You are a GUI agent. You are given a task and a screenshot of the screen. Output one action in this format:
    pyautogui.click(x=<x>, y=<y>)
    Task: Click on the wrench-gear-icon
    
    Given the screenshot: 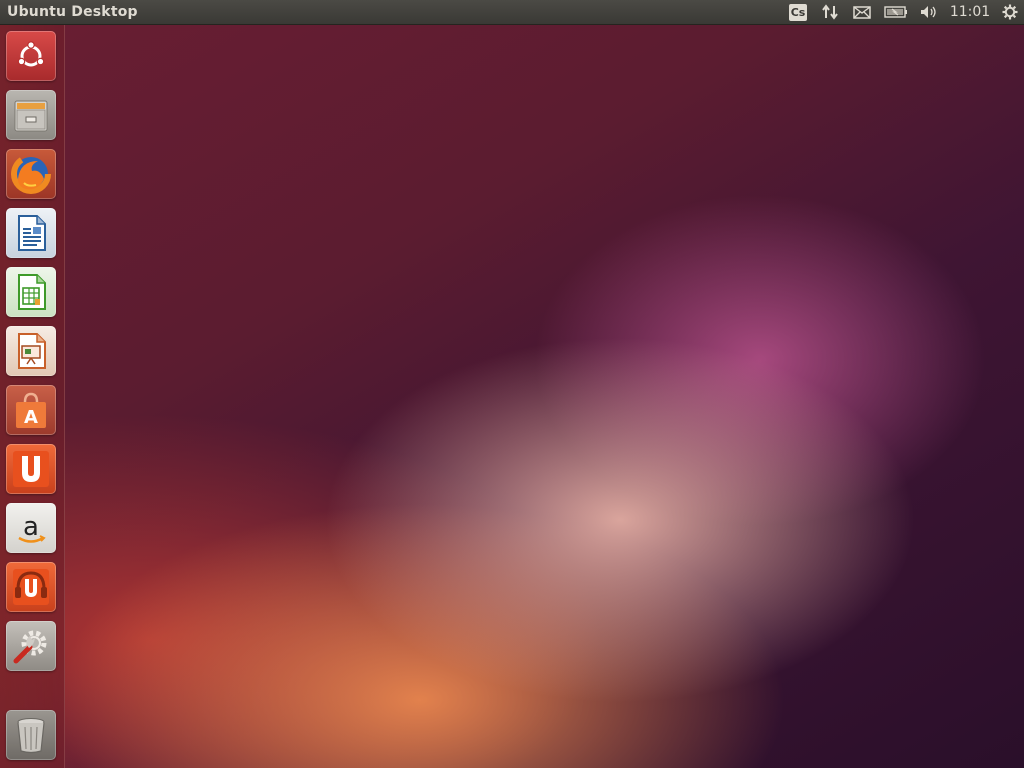 What is the action you would take?
    pyautogui.click(x=30, y=647)
    